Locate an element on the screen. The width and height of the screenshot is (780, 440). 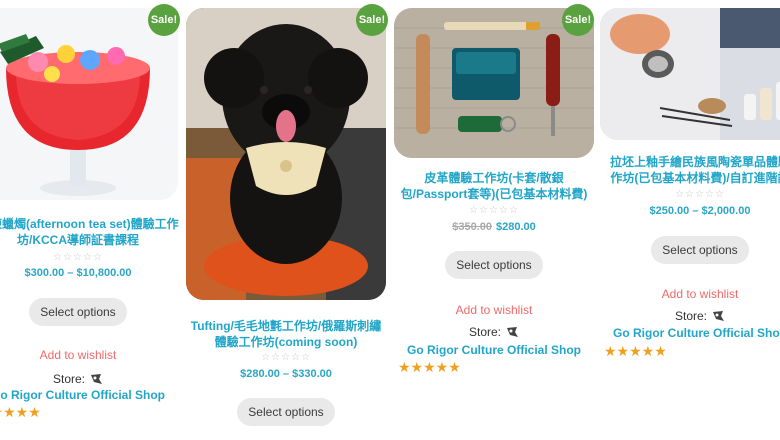
product-title: 皮革體驗工作坊(卡套/散銀 包/Passport套等)(已包基本材料費) is located at coordinates (494, 186).